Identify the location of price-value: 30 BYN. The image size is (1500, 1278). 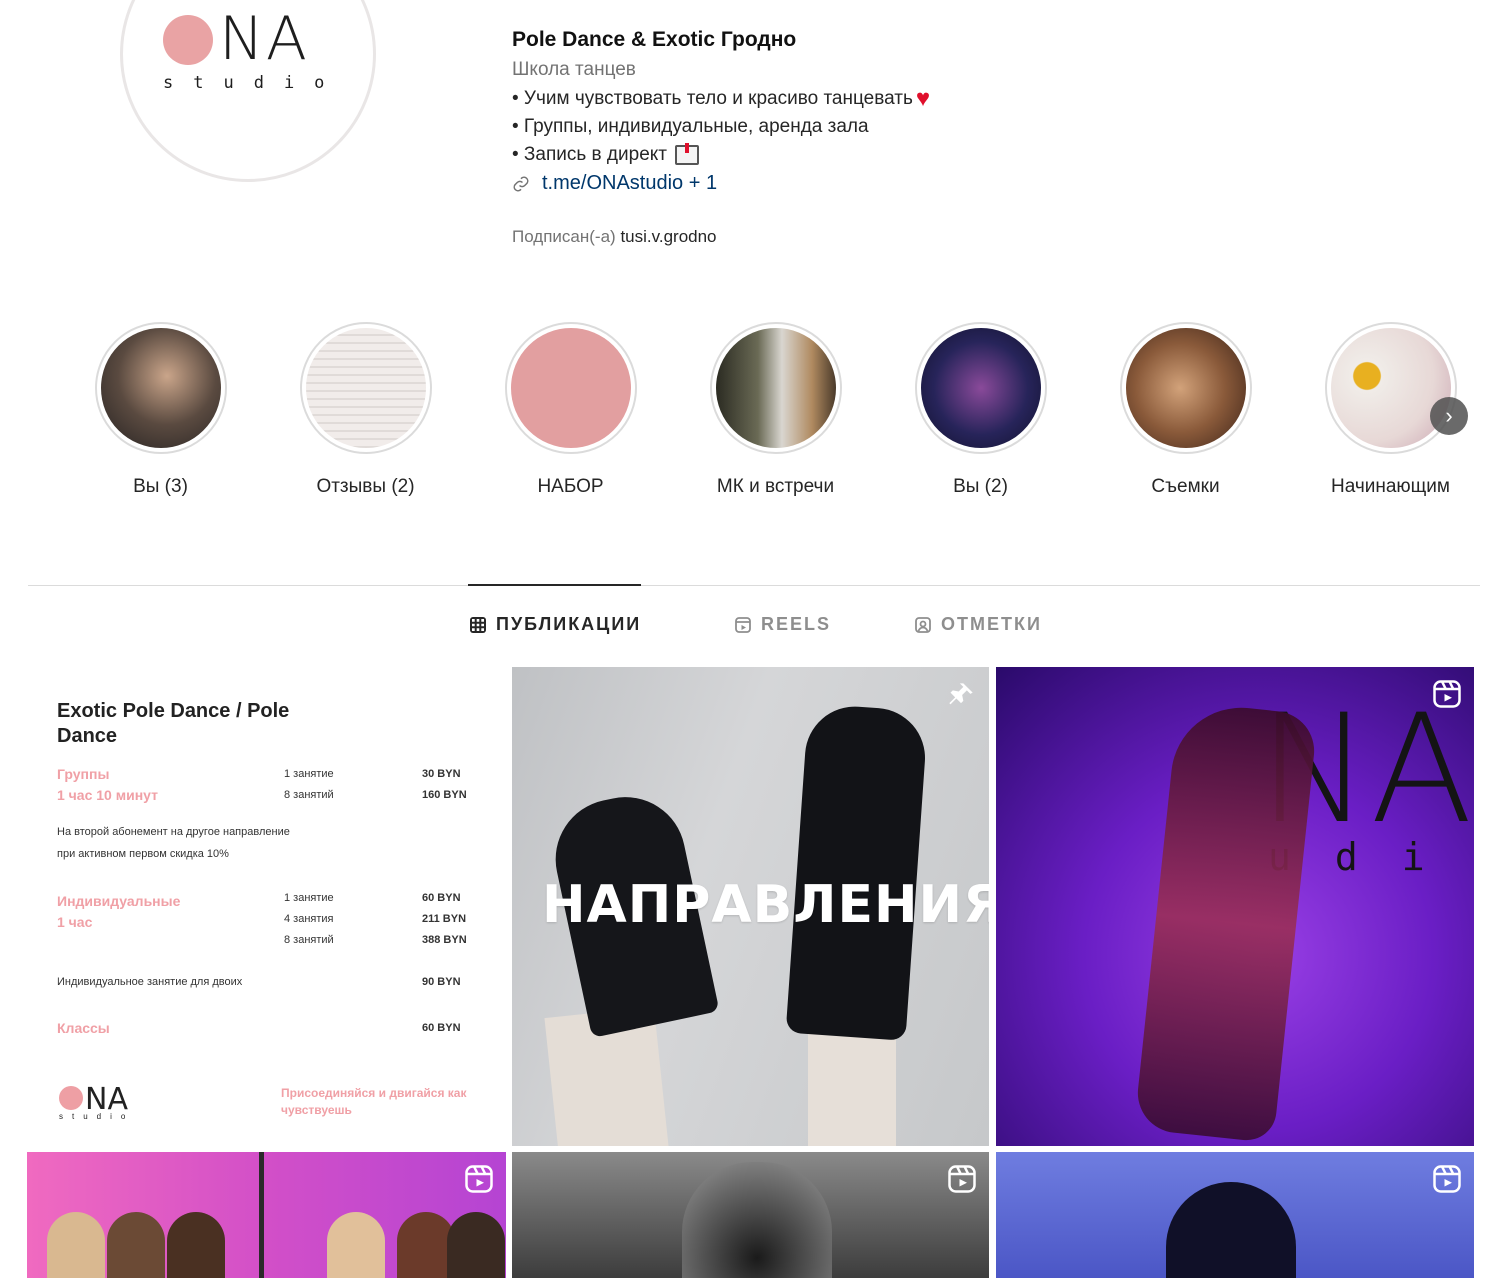
(441, 774).